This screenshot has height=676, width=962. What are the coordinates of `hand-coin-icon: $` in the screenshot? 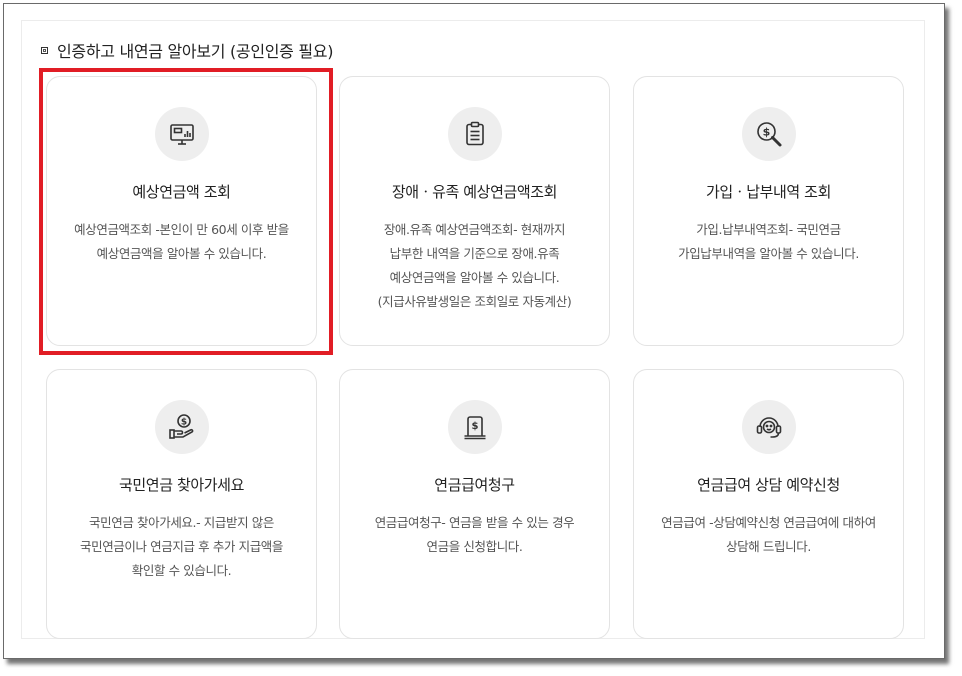 It's located at (181, 427).